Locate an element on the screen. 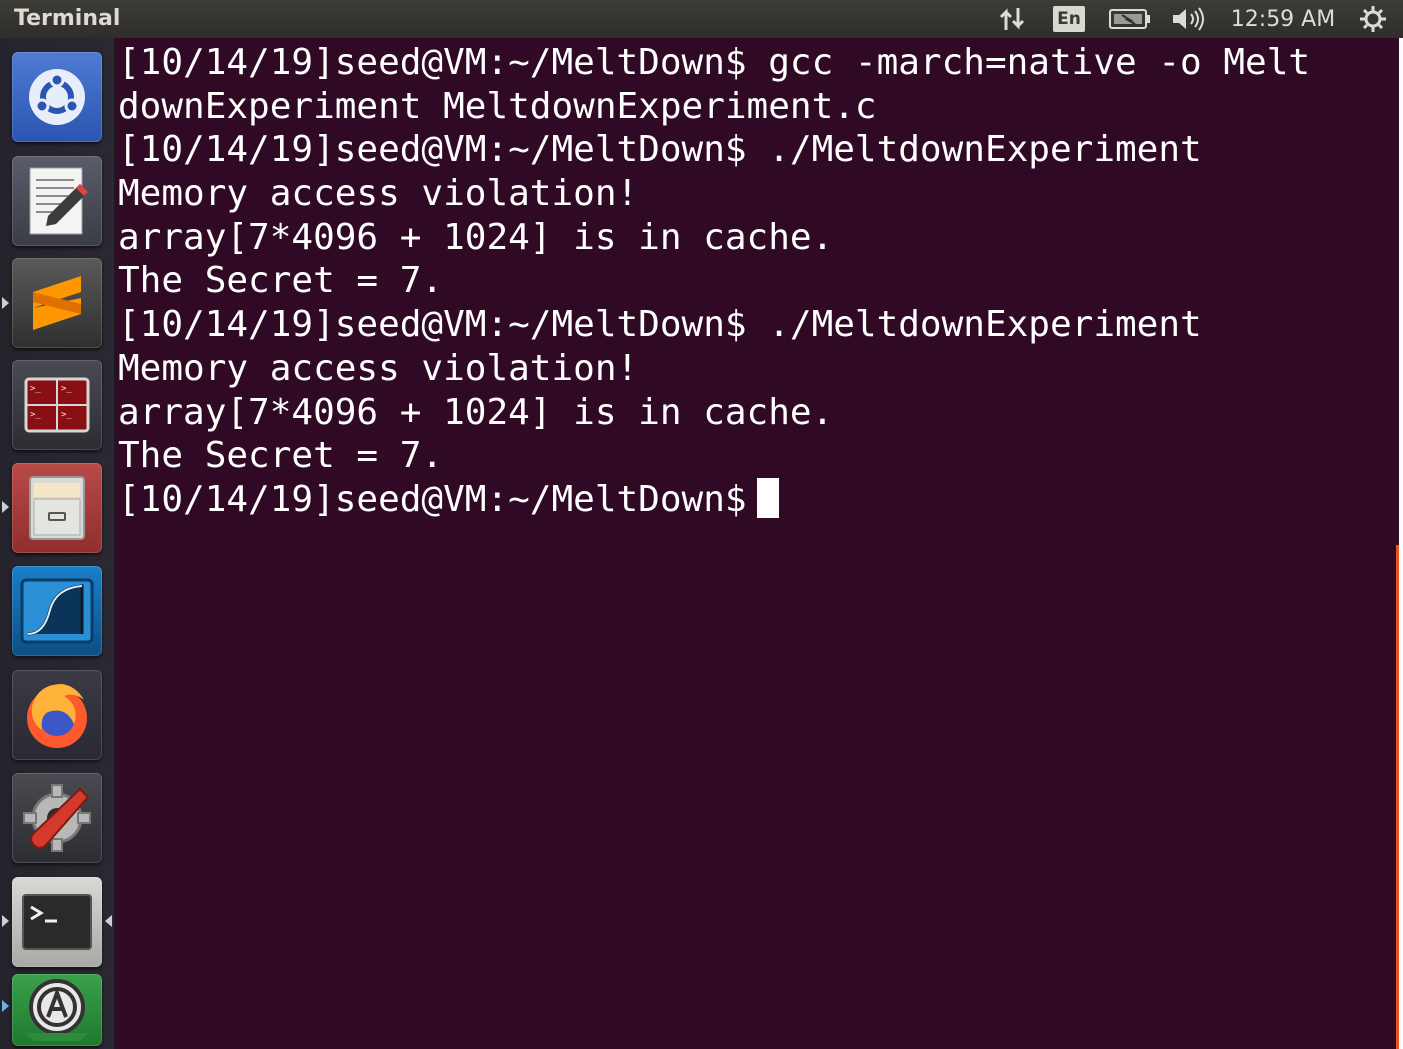 Image resolution: width=1403 pixels, height=1049 pixels. text-cursor is located at coordinates (767, 497).